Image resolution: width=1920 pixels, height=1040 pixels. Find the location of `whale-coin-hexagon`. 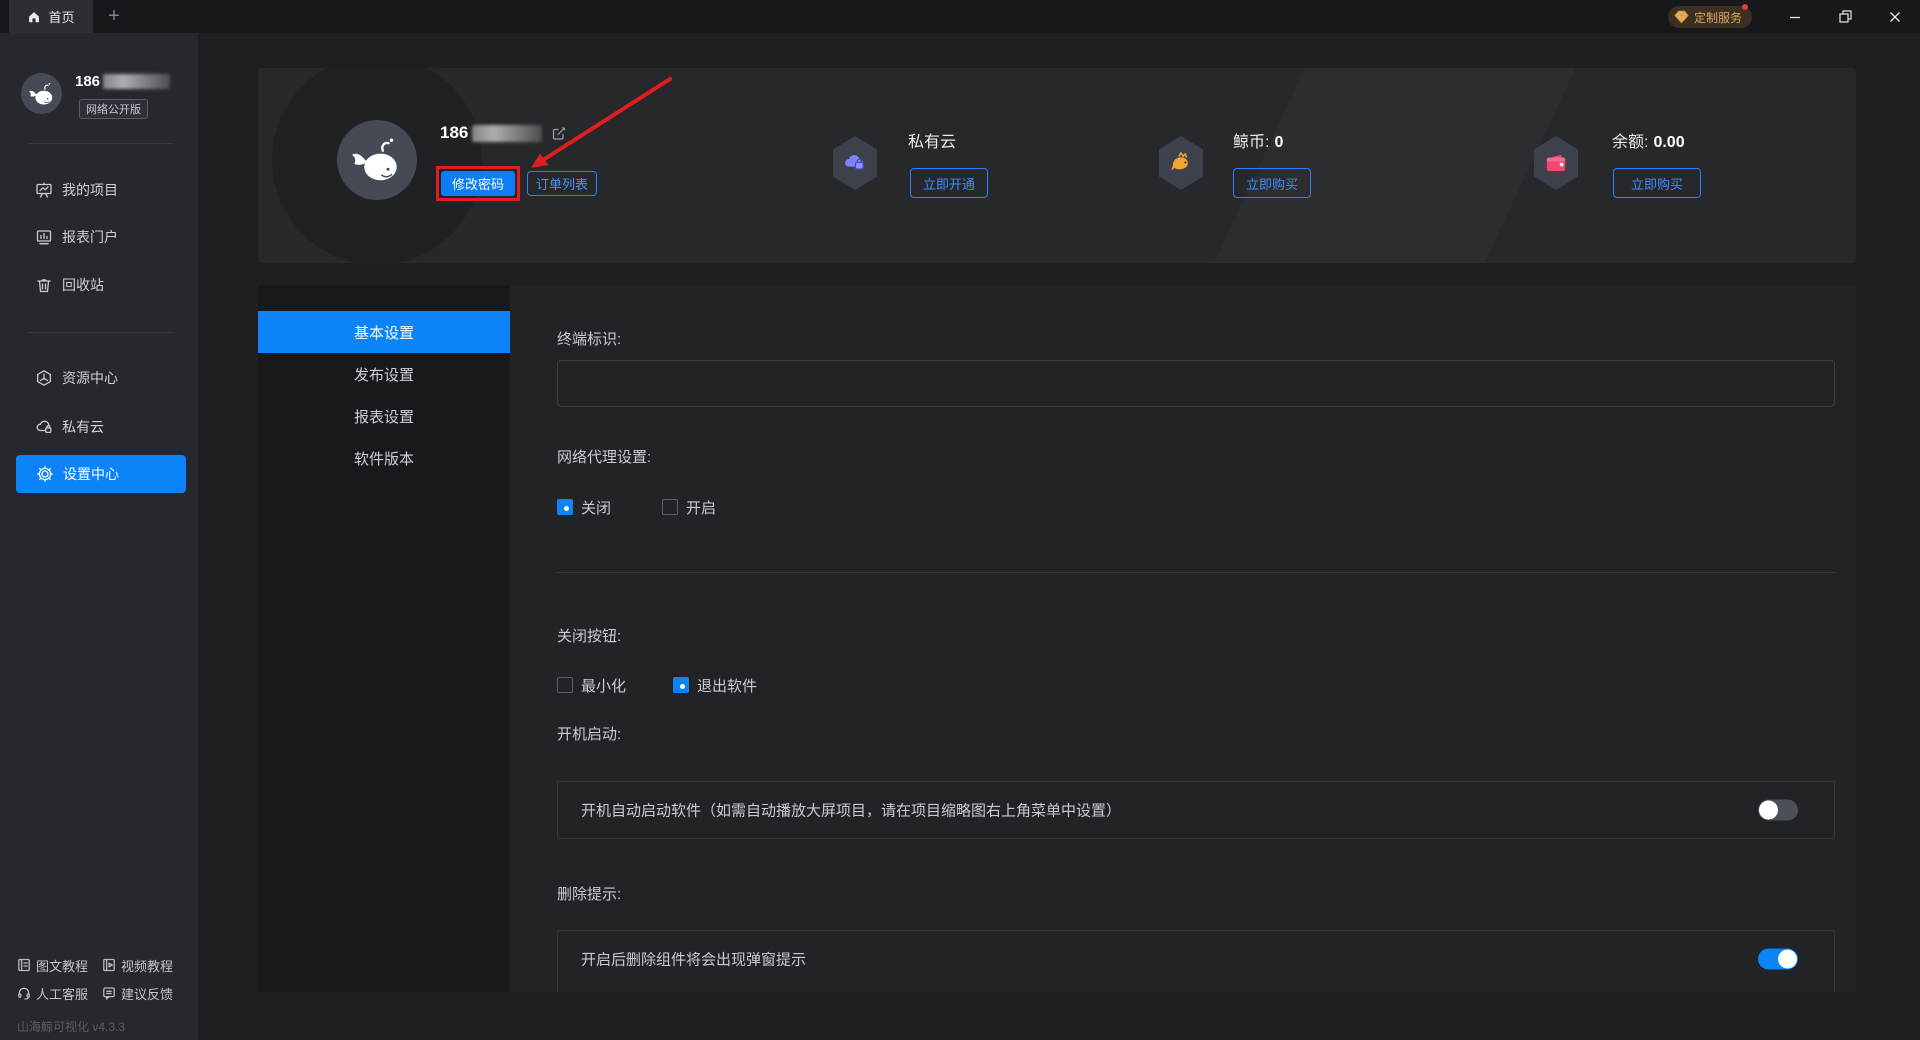

whale-coin-hexagon is located at coordinates (1181, 163).